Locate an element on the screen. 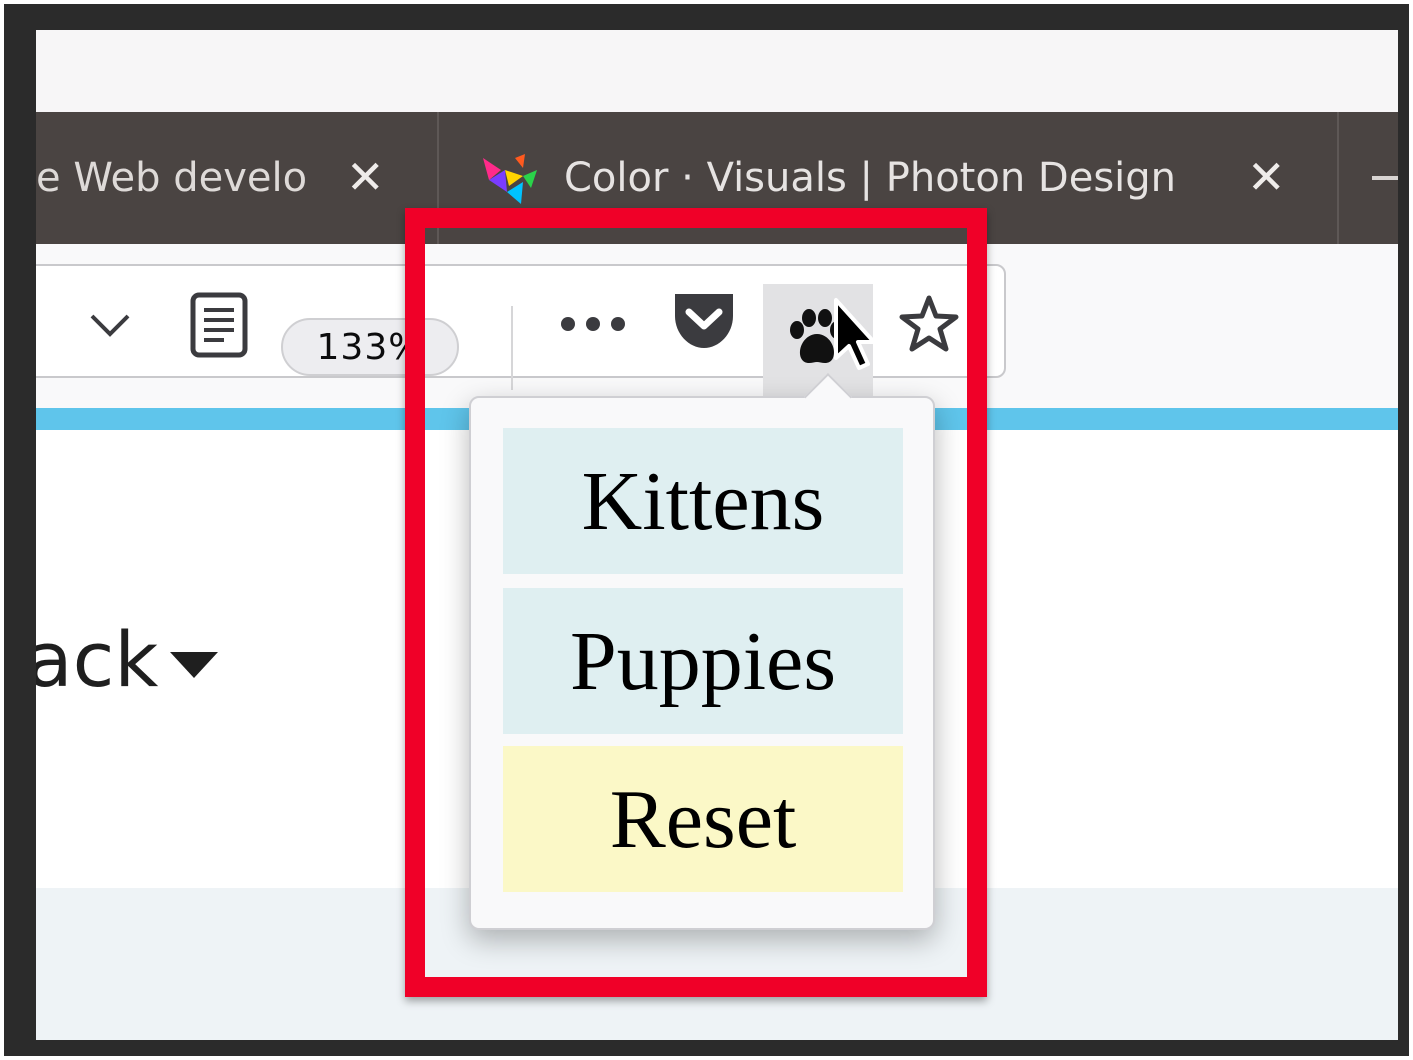 This screenshot has width=1413, height=1060. reader-view-icon is located at coordinates (219, 325).